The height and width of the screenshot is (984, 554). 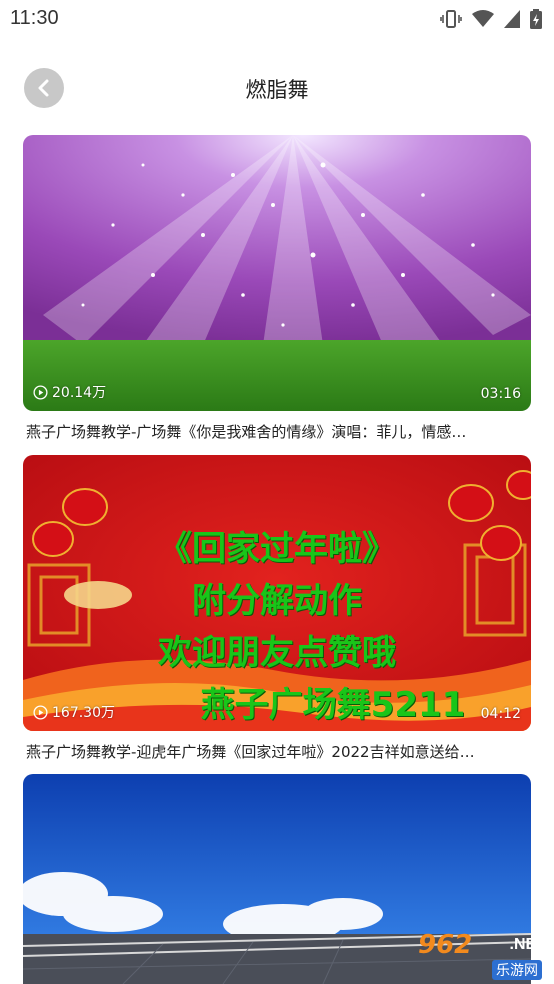 What do you see at coordinates (34, 18) in the screenshot?
I see `status-time: 11:30` at bounding box center [34, 18].